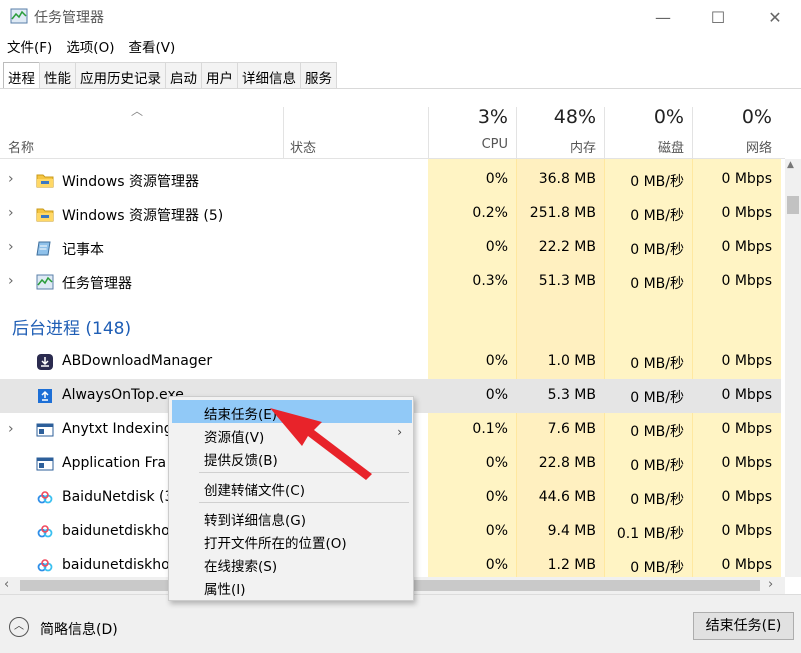 The height and width of the screenshot is (653, 801). What do you see at coordinates (120, 75) in the screenshot?
I see `tab-app-history: 应用历史记录` at bounding box center [120, 75].